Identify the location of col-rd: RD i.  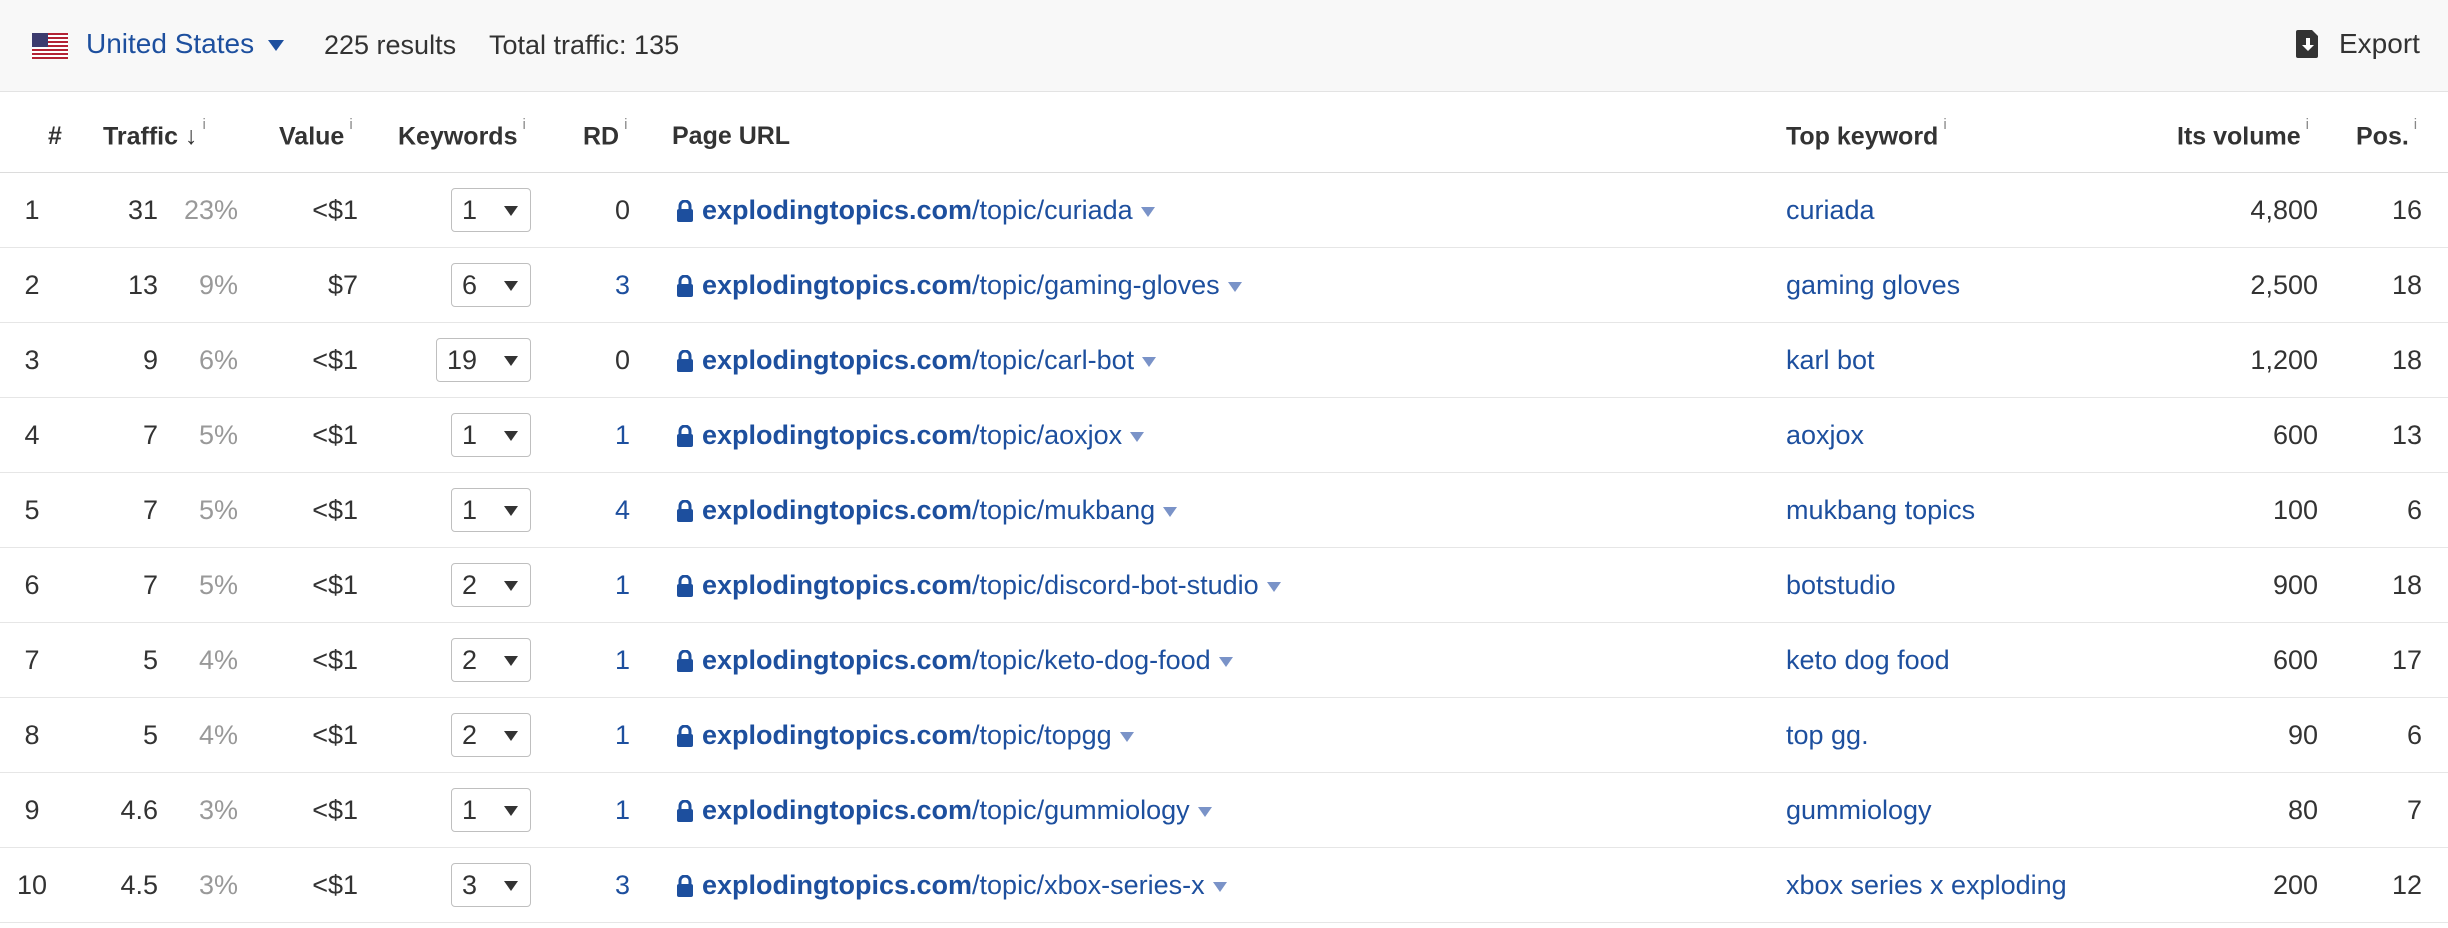
(605, 133).